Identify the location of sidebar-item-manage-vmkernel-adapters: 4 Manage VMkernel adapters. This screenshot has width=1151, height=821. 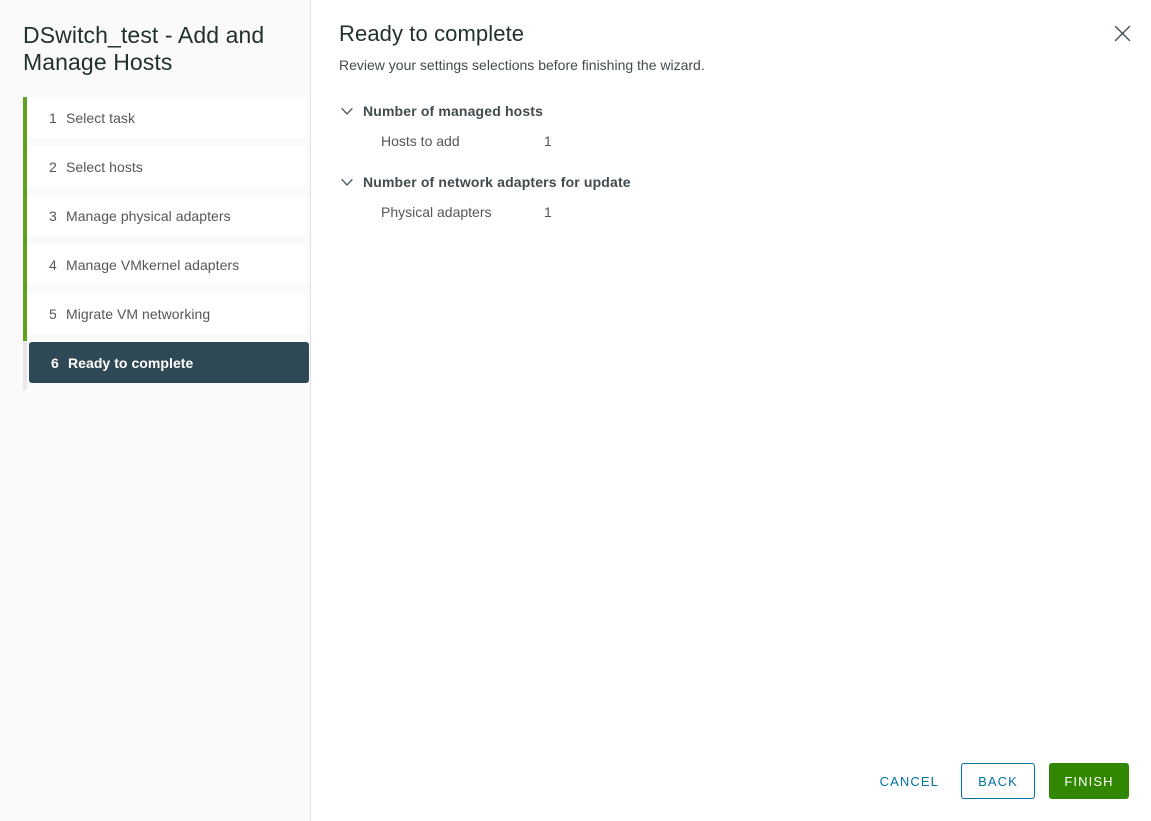
(167, 264).